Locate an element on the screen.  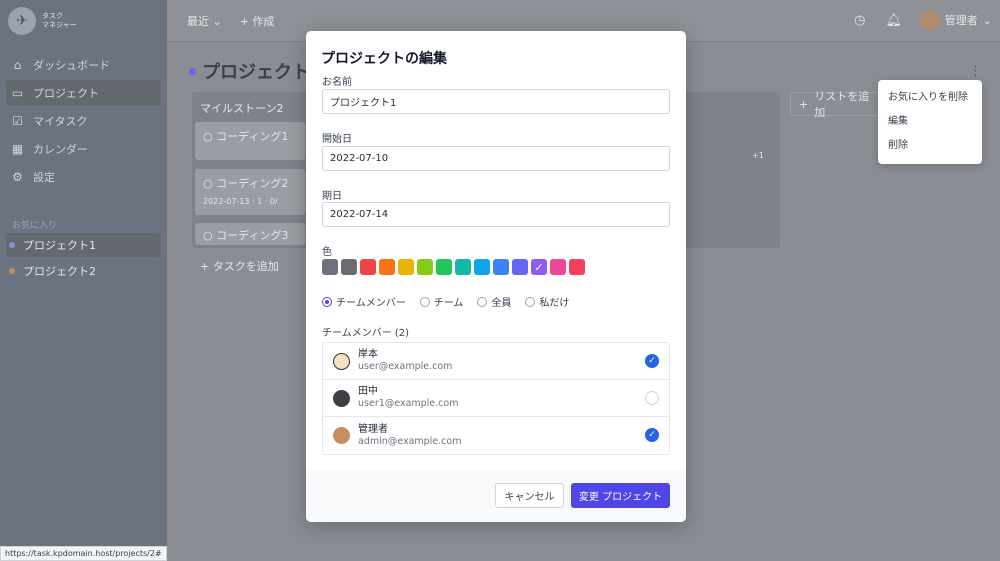
add-task-button: + タスクを追加 is located at coordinates (239, 266).